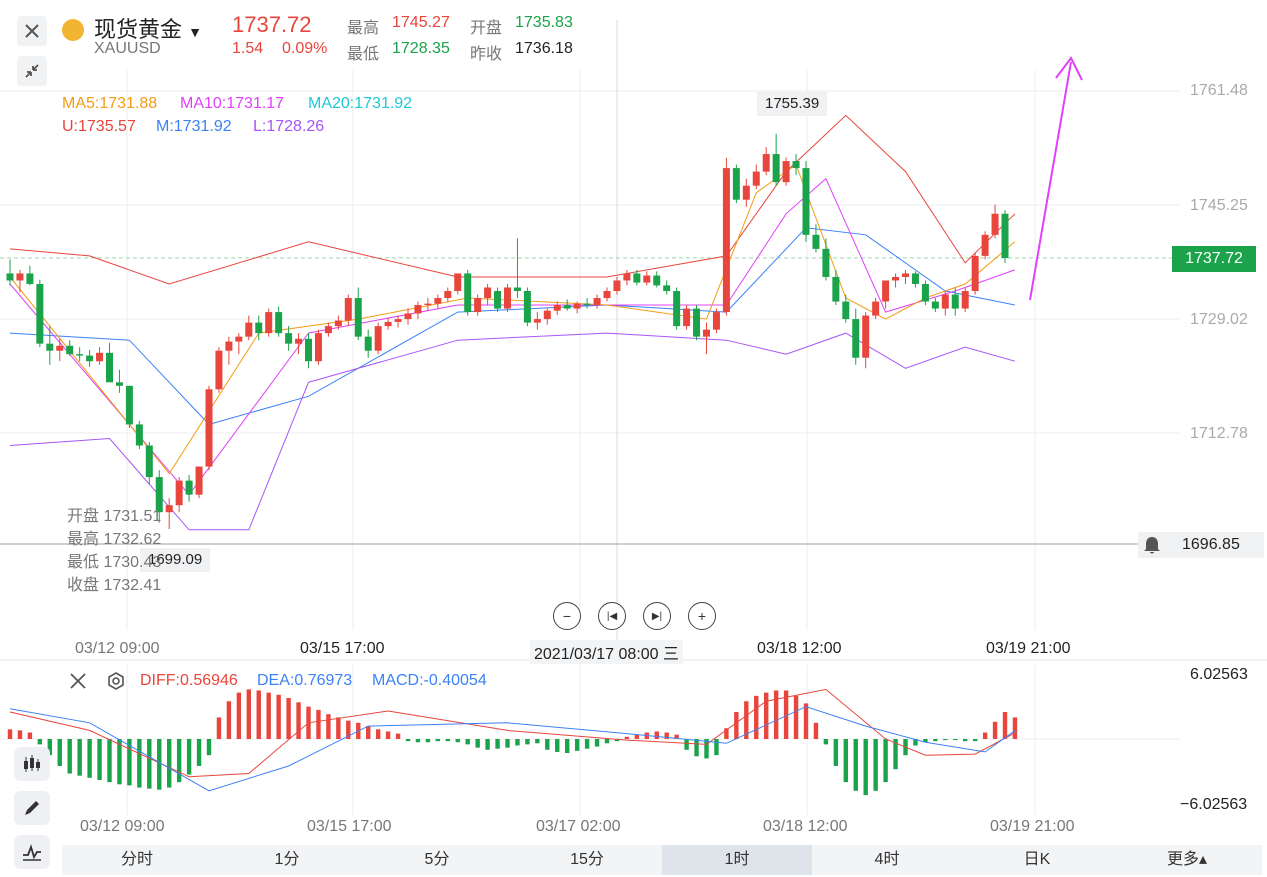 Image resolution: width=1267 pixels, height=877 pixels. I want to click on macd-time-1: 03/15 17:00, so click(349, 826).